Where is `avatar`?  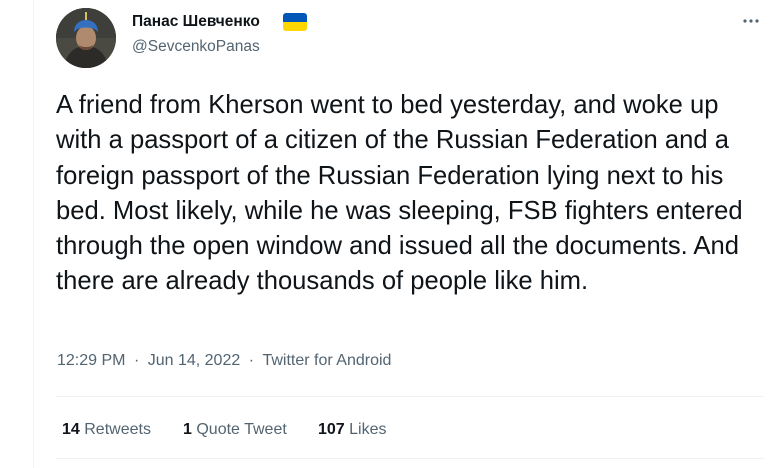
avatar is located at coordinates (86, 38).